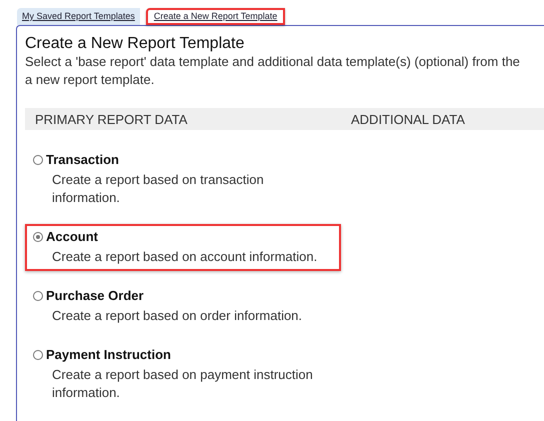  What do you see at coordinates (273, 71) in the screenshot?
I see `description: Select a 'base report' data template and additional data template(s) (optional) from the a new report template.` at bounding box center [273, 71].